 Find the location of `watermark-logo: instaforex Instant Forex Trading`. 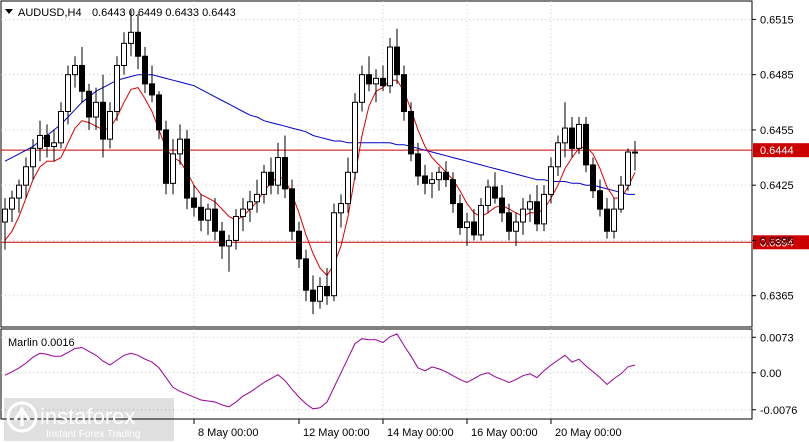

watermark-logo: instaforex Instant Forex Trading is located at coordinates (89, 419).